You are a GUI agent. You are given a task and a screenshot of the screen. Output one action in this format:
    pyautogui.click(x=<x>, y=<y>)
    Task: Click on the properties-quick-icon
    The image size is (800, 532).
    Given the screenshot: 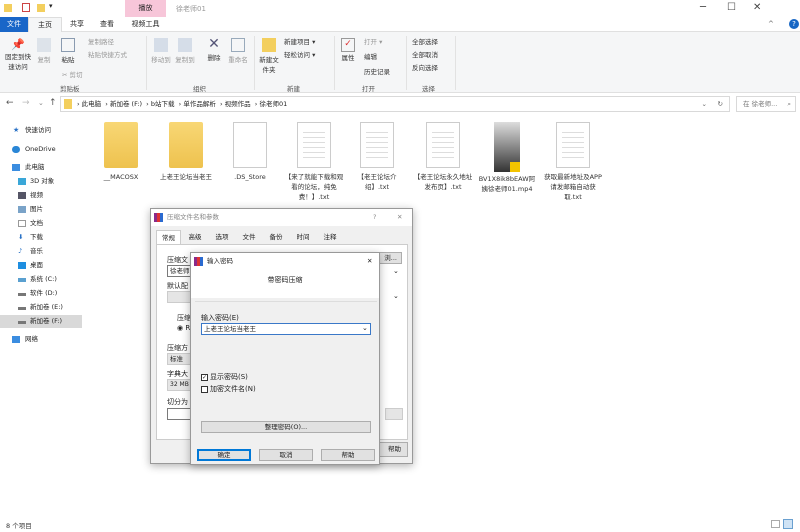 What is the action you would take?
    pyautogui.click(x=26, y=7)
    